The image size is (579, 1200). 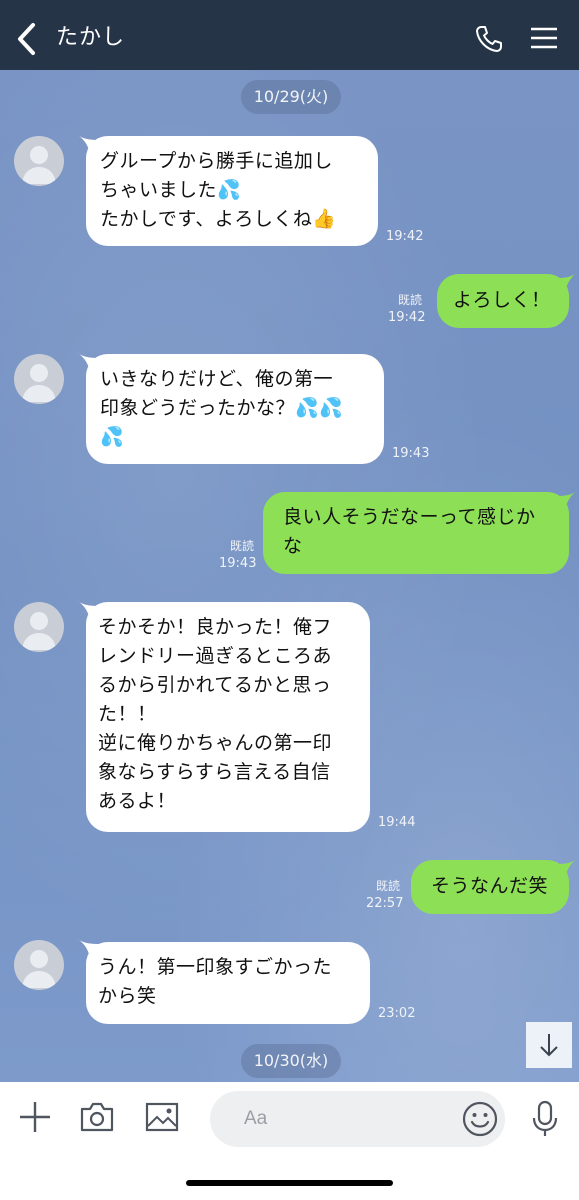 I want to click on emoji-button, so click(x=480, y=1119).